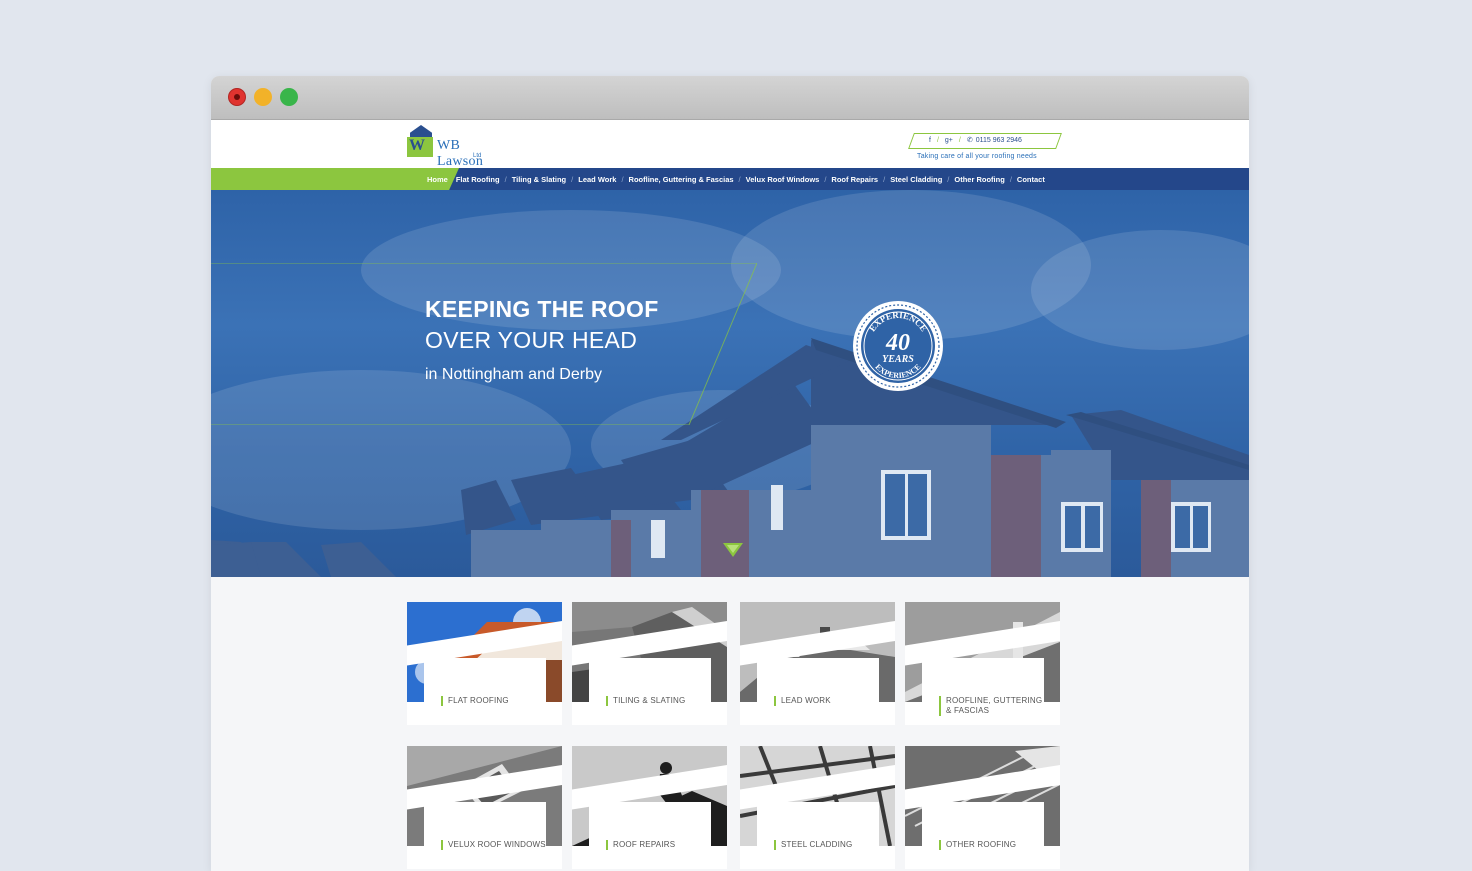  Describe the element at coordinates (485, 835) in the screenshot. I see `service-label-box: VELUX ROOF WINDOWS` at that location.